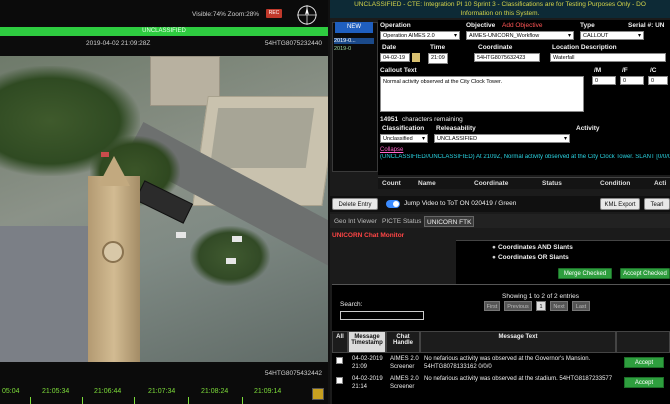 The width and height of the screenshot is (670, 404). Describe the element at coordinates (318, 394) in the screenshot. I see `timeline-options-button` at that location.